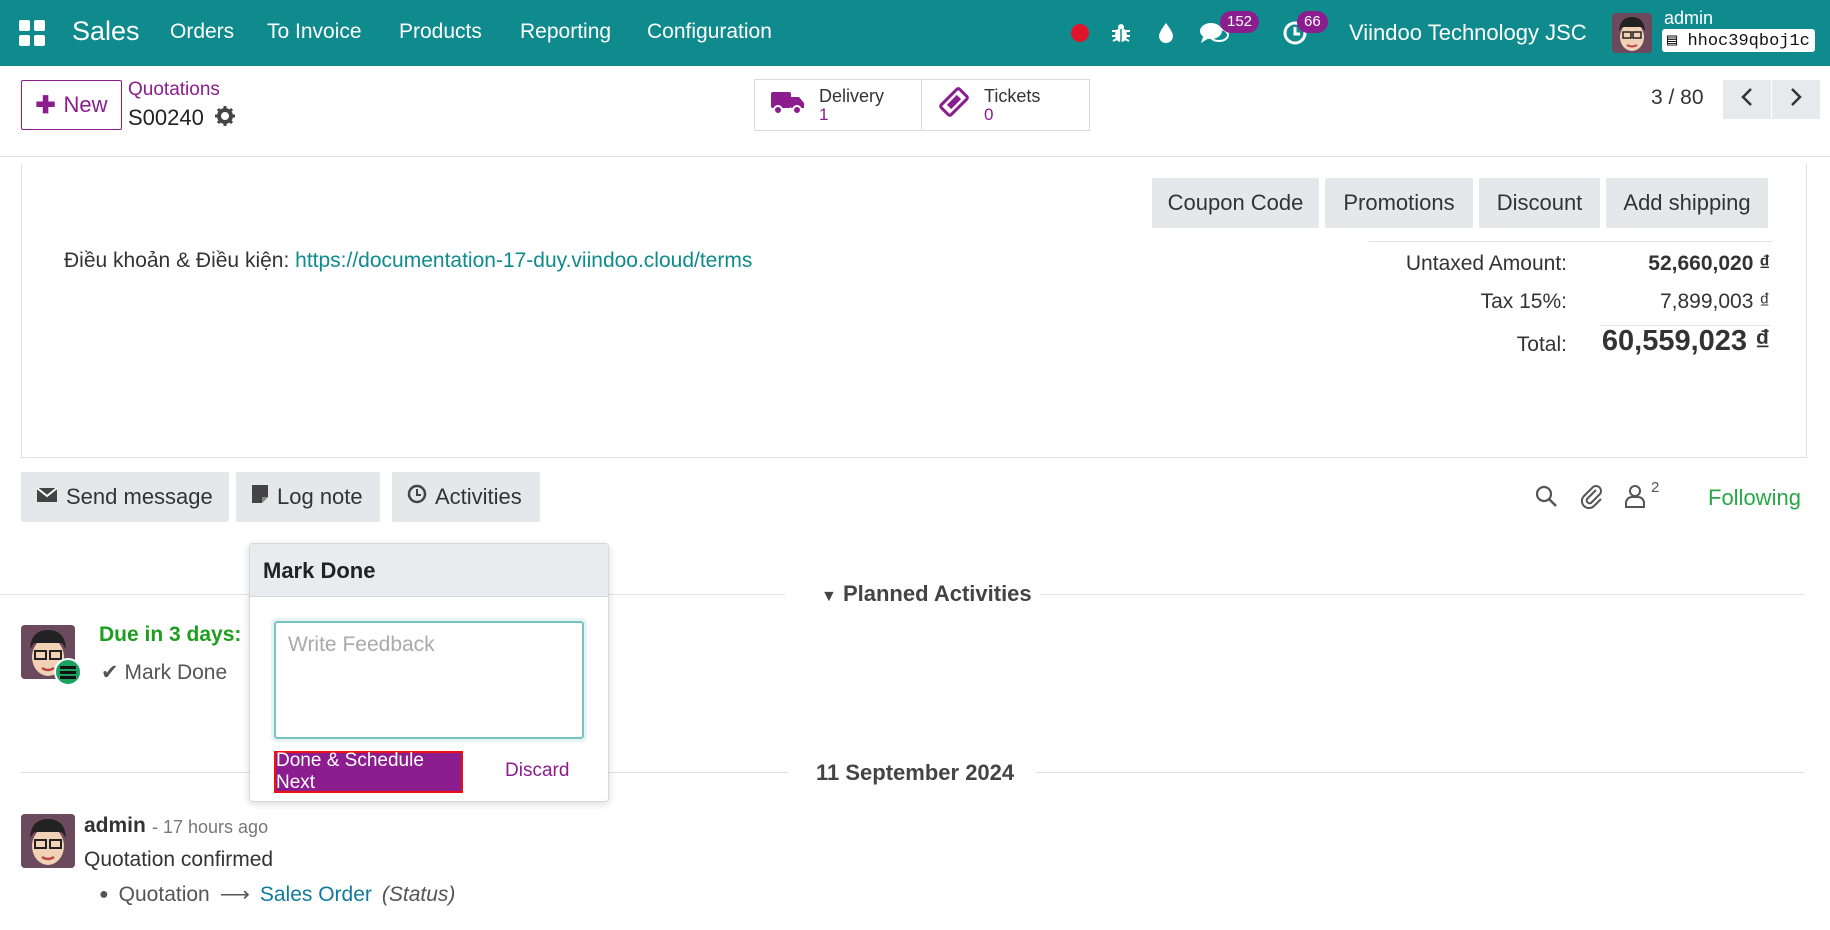  Describe the element at coordinates (177, 260) in the screenshot. I see `terms-label: Điều khoản & Điều kiện:` at that location.